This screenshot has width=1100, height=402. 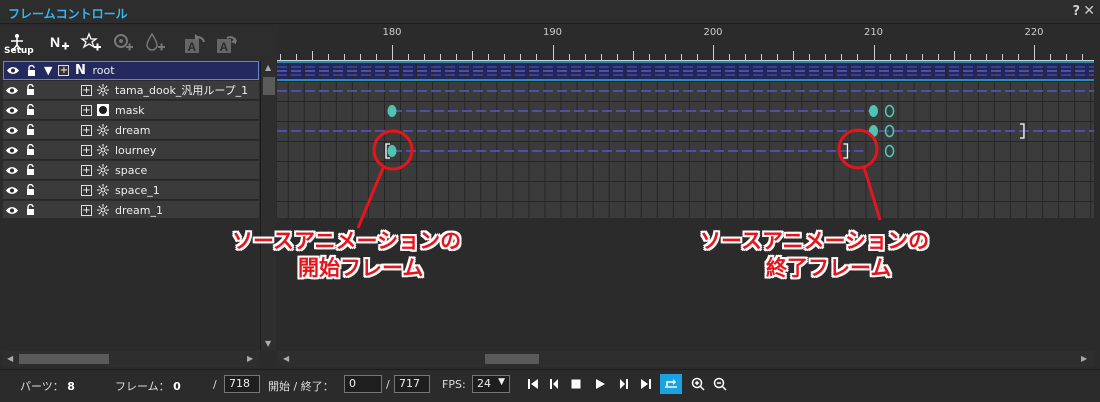 I want to click on end-frame-callout: ソースアニメーションの 終了フレーム, so click(x=814, y=255).